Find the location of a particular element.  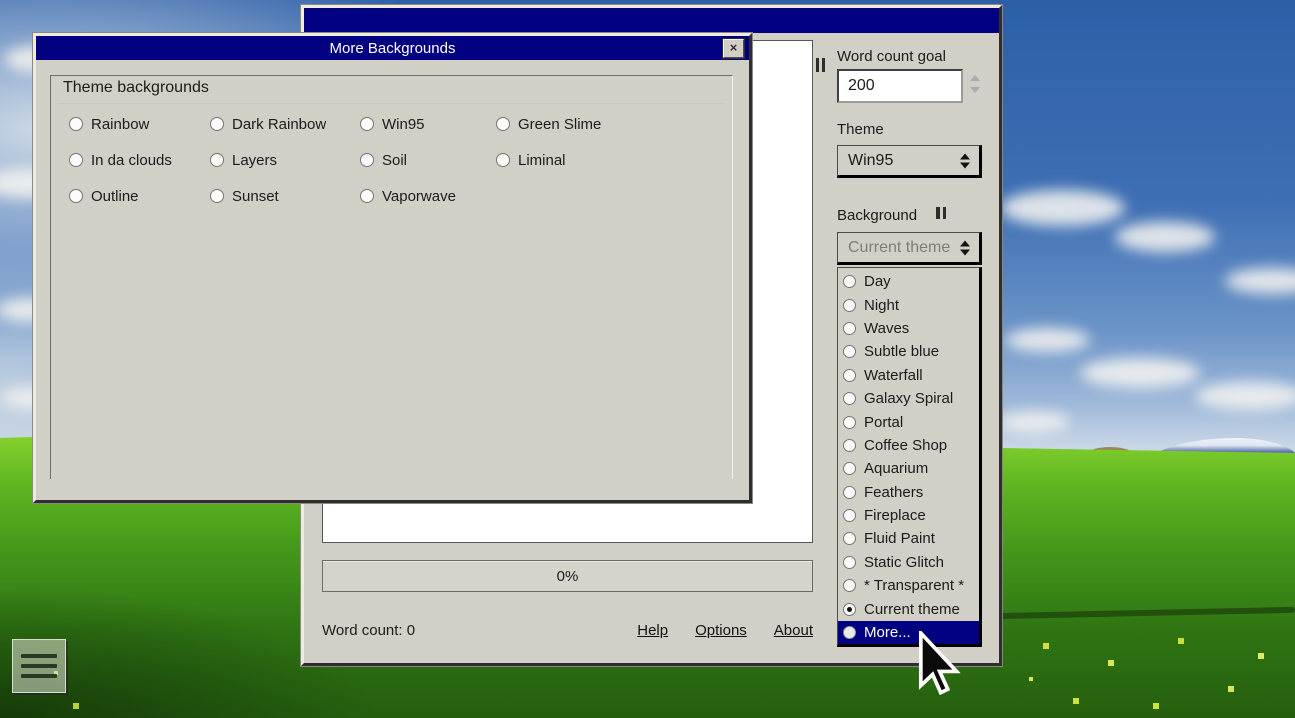

theme-label: Theme is located at coordinates (860, 129).